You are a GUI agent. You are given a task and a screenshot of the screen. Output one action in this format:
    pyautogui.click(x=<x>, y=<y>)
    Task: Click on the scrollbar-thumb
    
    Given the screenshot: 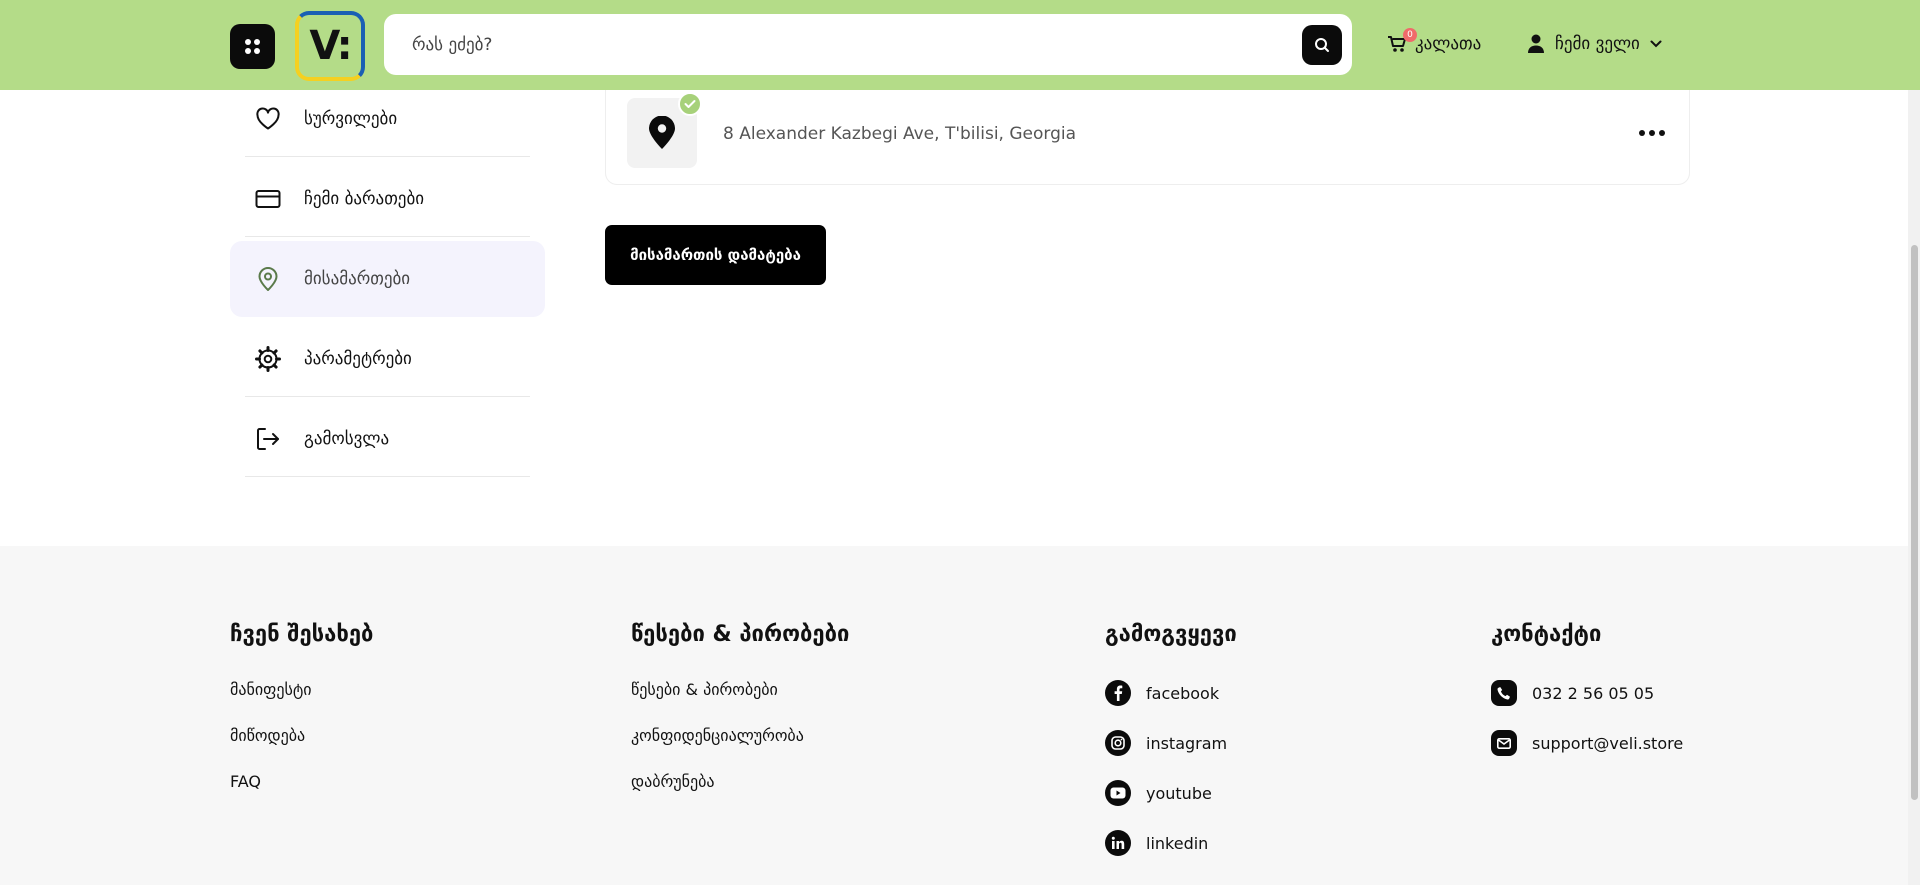 What is the action you would take?
    pyautogui.click(x=1914, y=522)
    